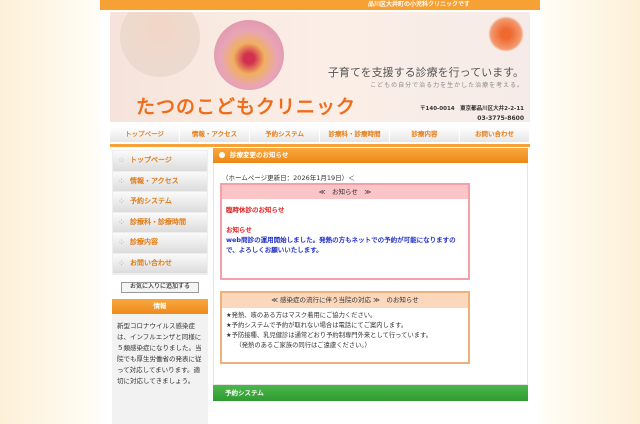 Image resolution: width=640 pixels, height=424 pixels. Describe the element at coordinates (370, 155) in the screenshot. I see `section-header: 診療変更のお知らせ` at that location.